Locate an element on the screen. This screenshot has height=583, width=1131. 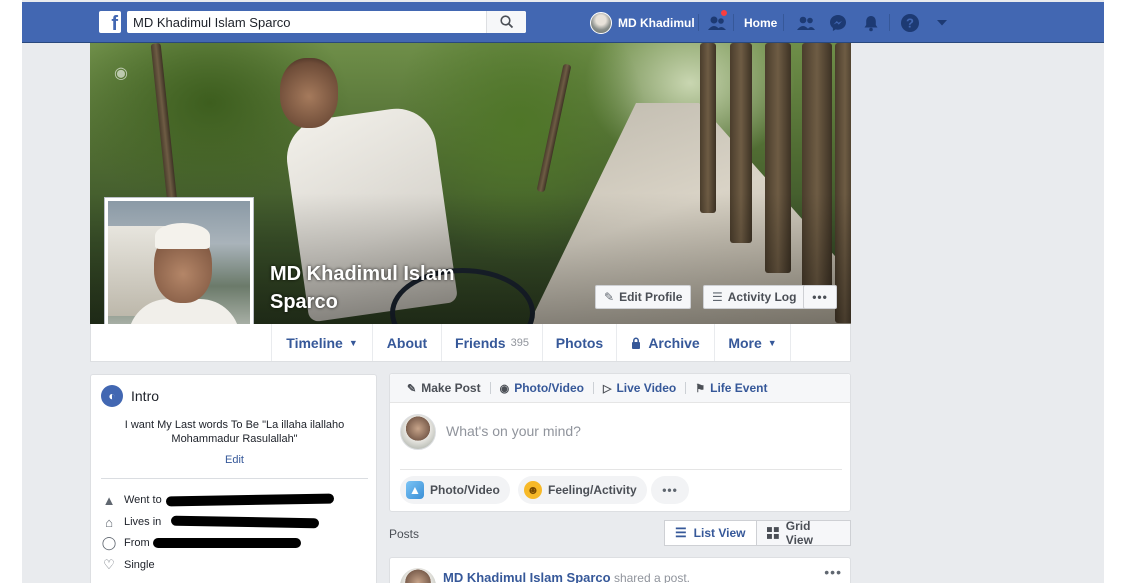
nav-profile-link: MD Khadimul is located at coordinates (642, 22).